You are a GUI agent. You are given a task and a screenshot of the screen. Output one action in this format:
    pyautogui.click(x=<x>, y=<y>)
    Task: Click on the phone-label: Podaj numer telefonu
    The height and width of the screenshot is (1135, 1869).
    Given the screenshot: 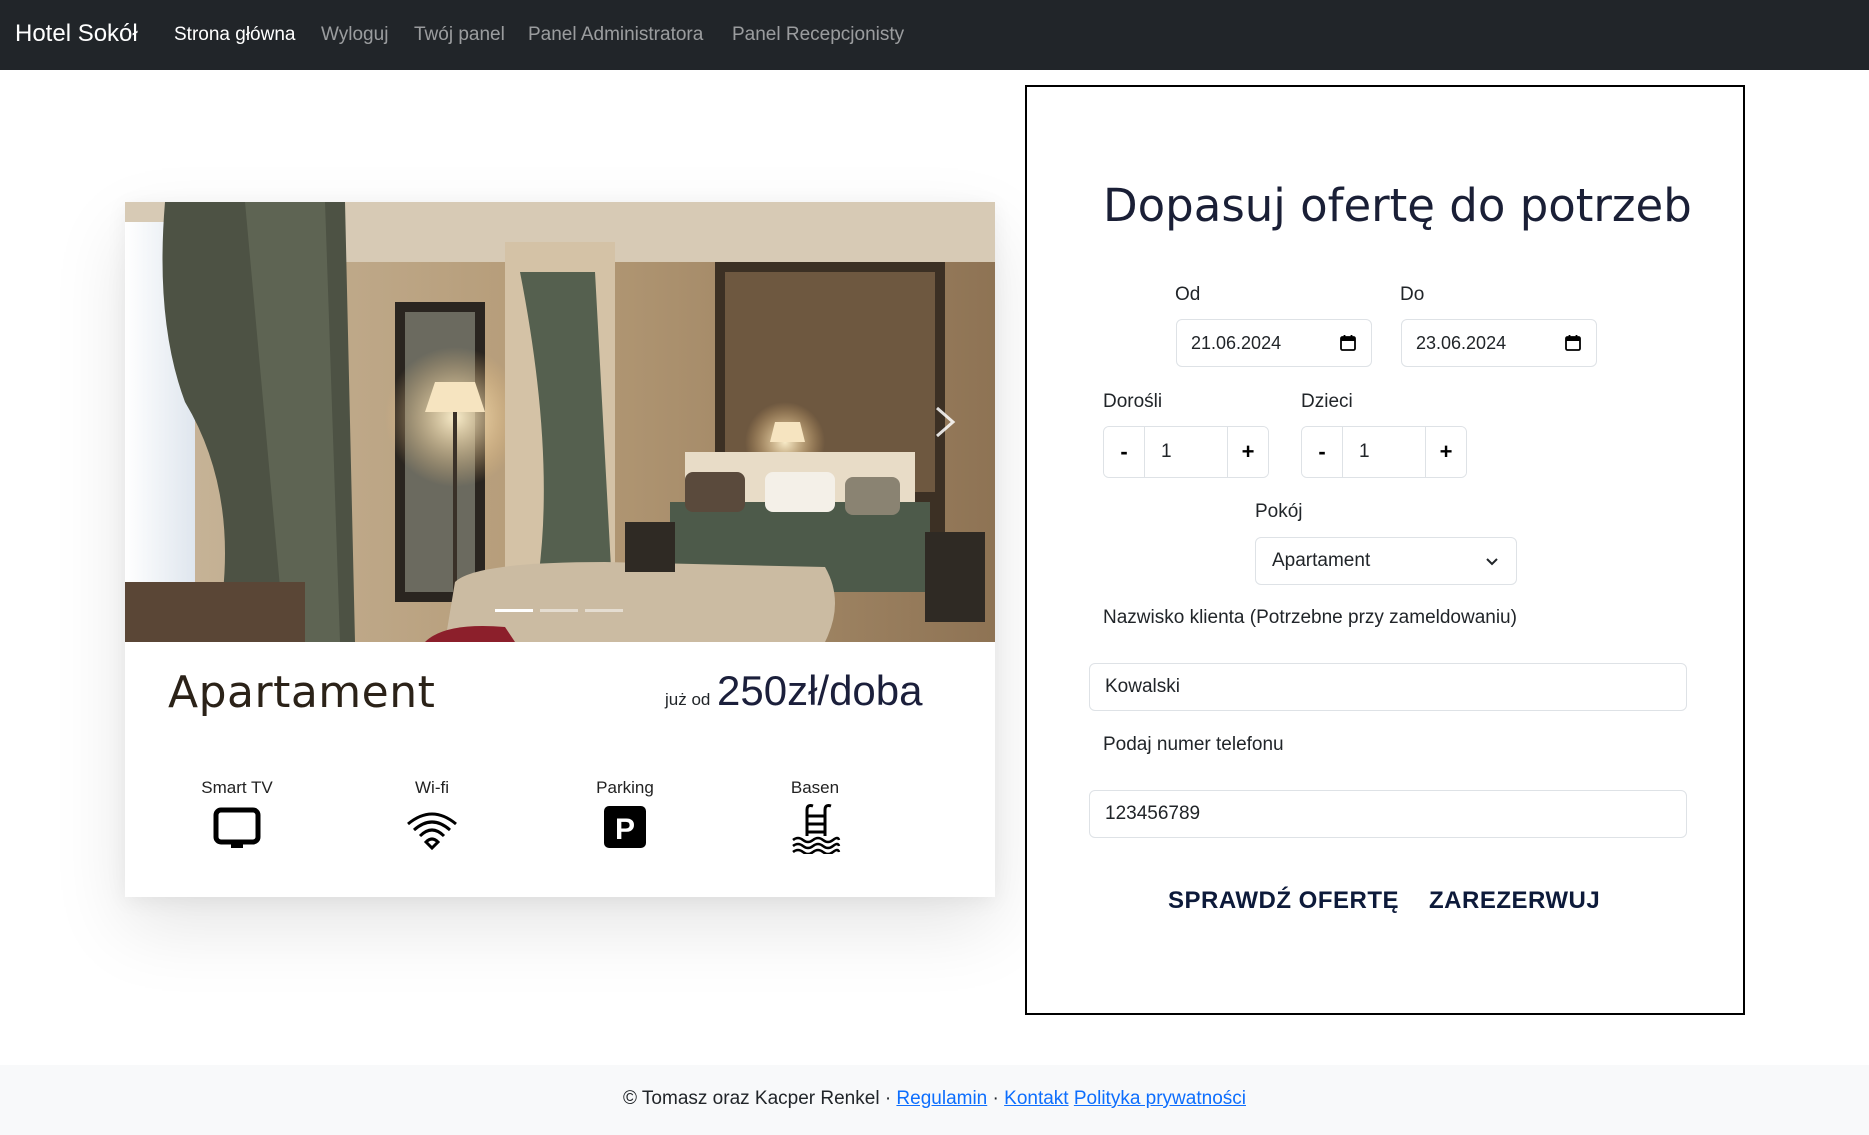 What is the action you would take?
    pyautogui.click(x=1193, y=744)
    